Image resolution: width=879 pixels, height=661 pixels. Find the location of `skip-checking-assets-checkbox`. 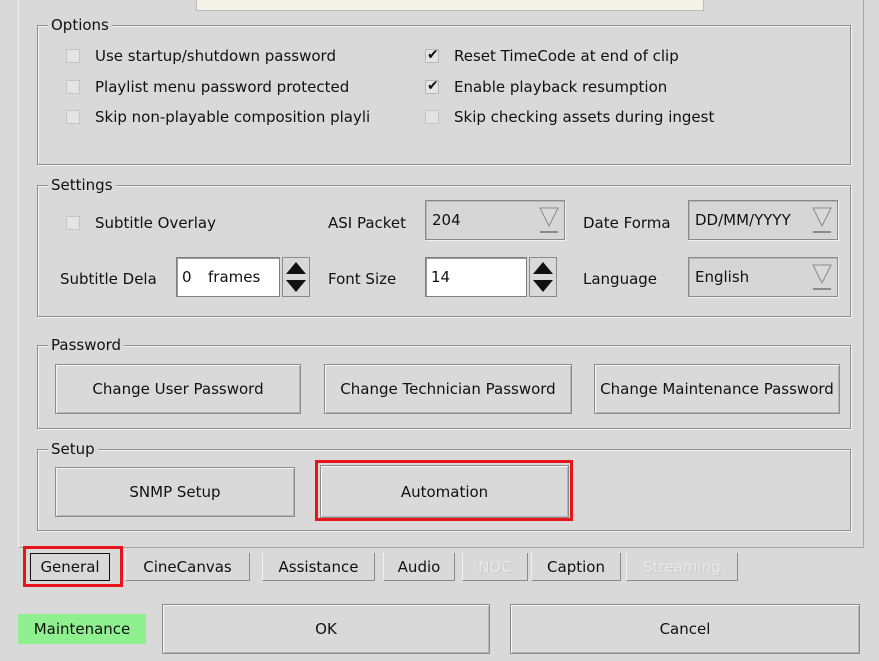

skip-checking-assets-checkbox is located at coordinates (432, 117).